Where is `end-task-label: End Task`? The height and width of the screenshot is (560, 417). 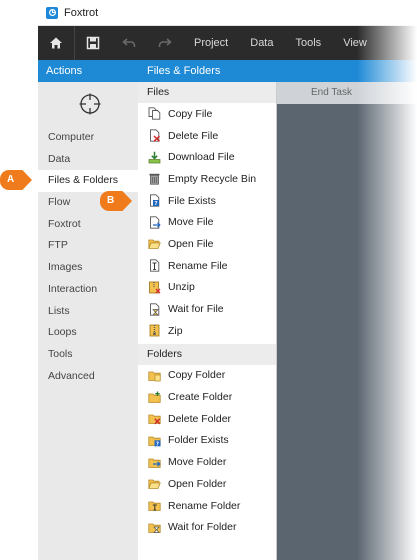
end-task-label: End Task is located at coordinates (347, 93).